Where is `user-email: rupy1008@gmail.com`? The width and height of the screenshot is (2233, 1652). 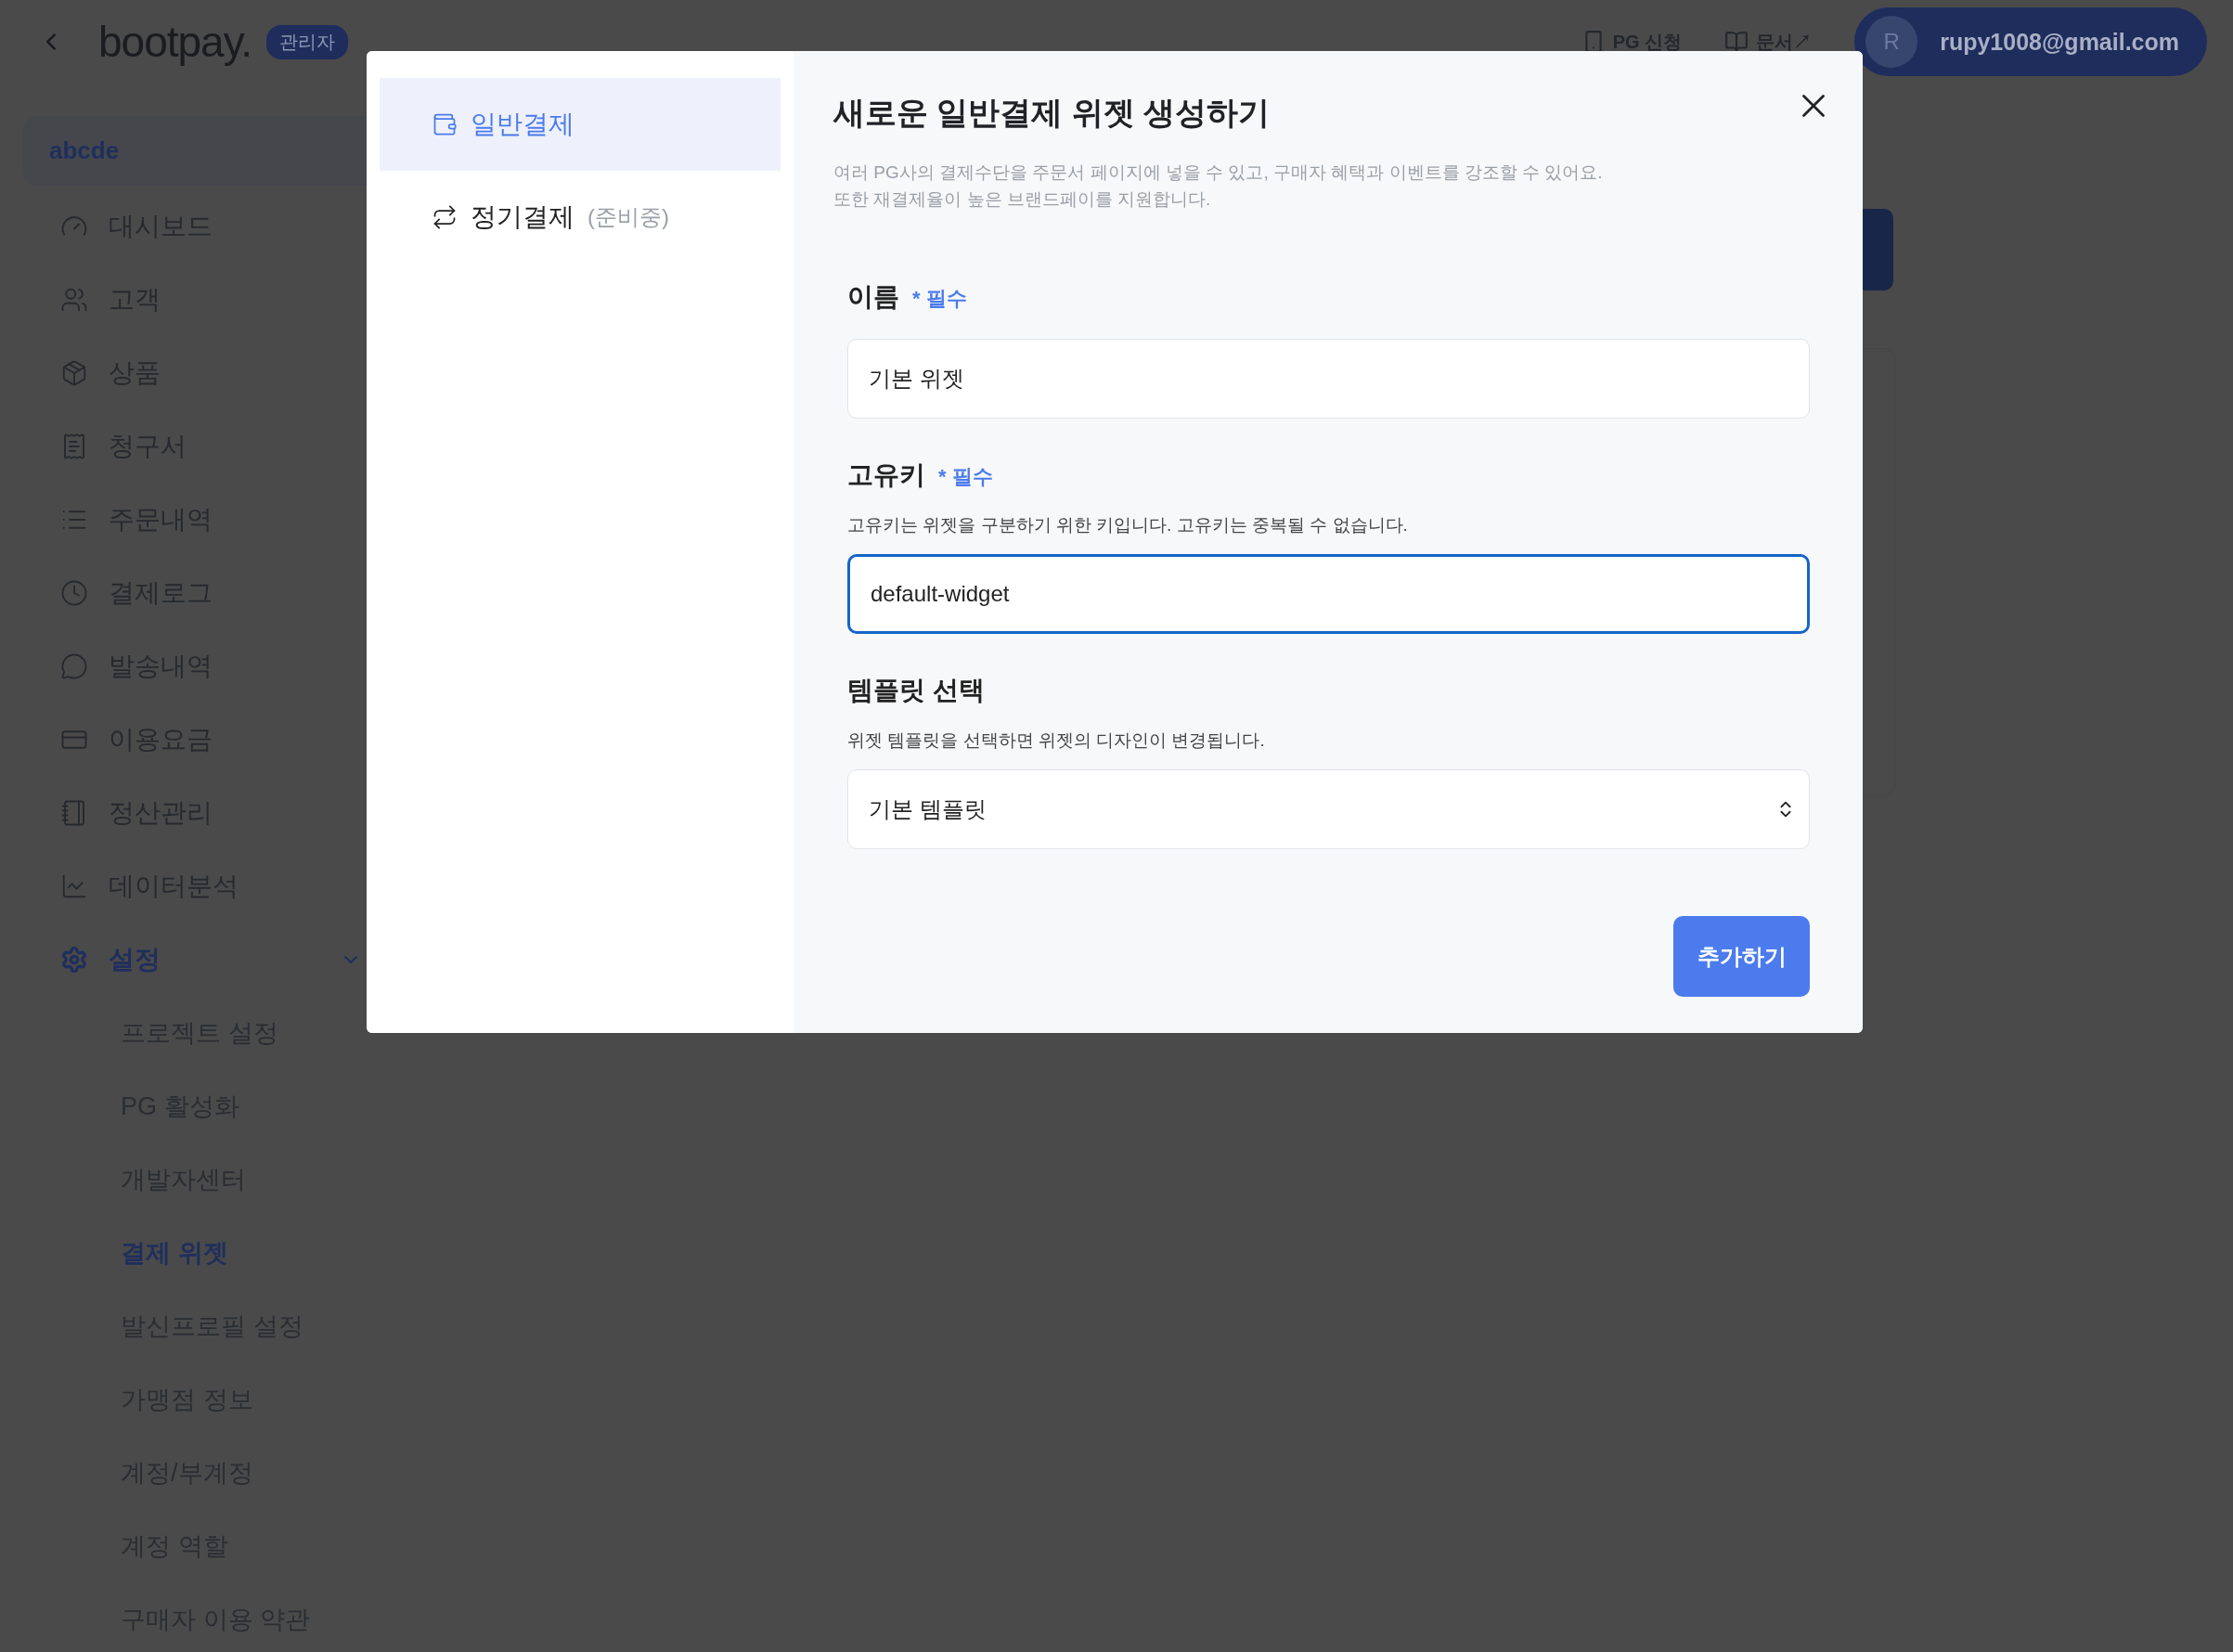
user-email: rupy1008@gmail.com is located at coordinates (2059, 42).